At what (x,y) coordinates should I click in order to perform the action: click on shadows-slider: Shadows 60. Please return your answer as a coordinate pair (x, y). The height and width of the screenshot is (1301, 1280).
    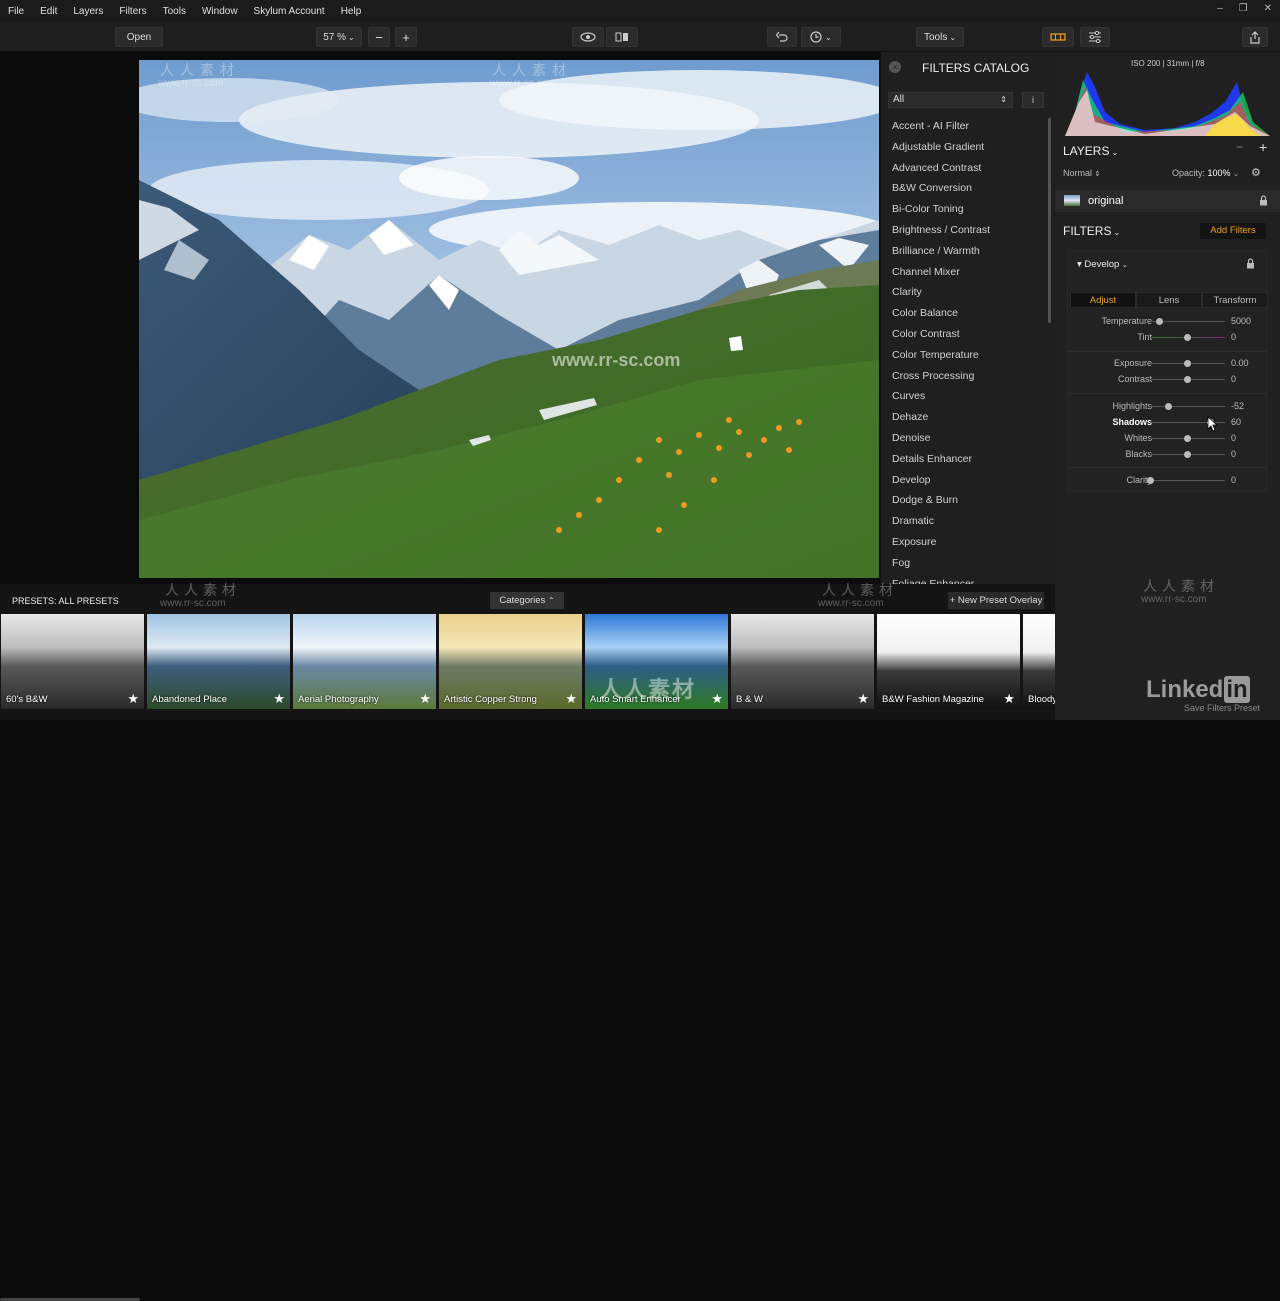
    Looking at the image, I should click on (1167, 423).